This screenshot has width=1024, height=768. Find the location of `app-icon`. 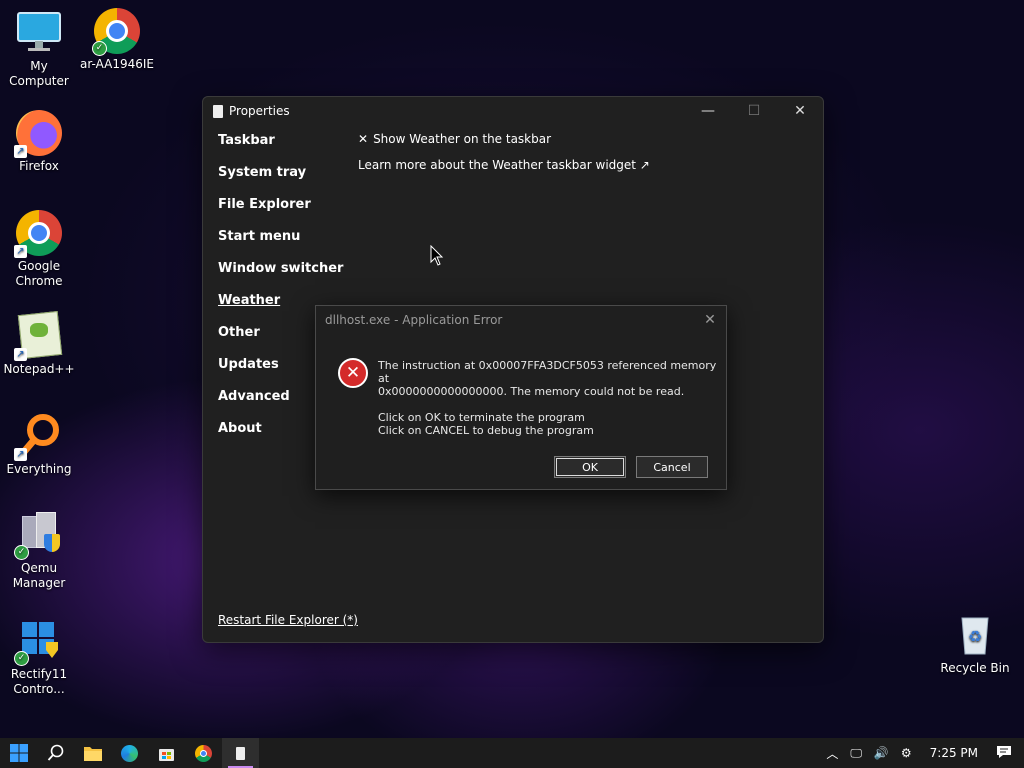

app-icon is located at coordinates (218, 111).